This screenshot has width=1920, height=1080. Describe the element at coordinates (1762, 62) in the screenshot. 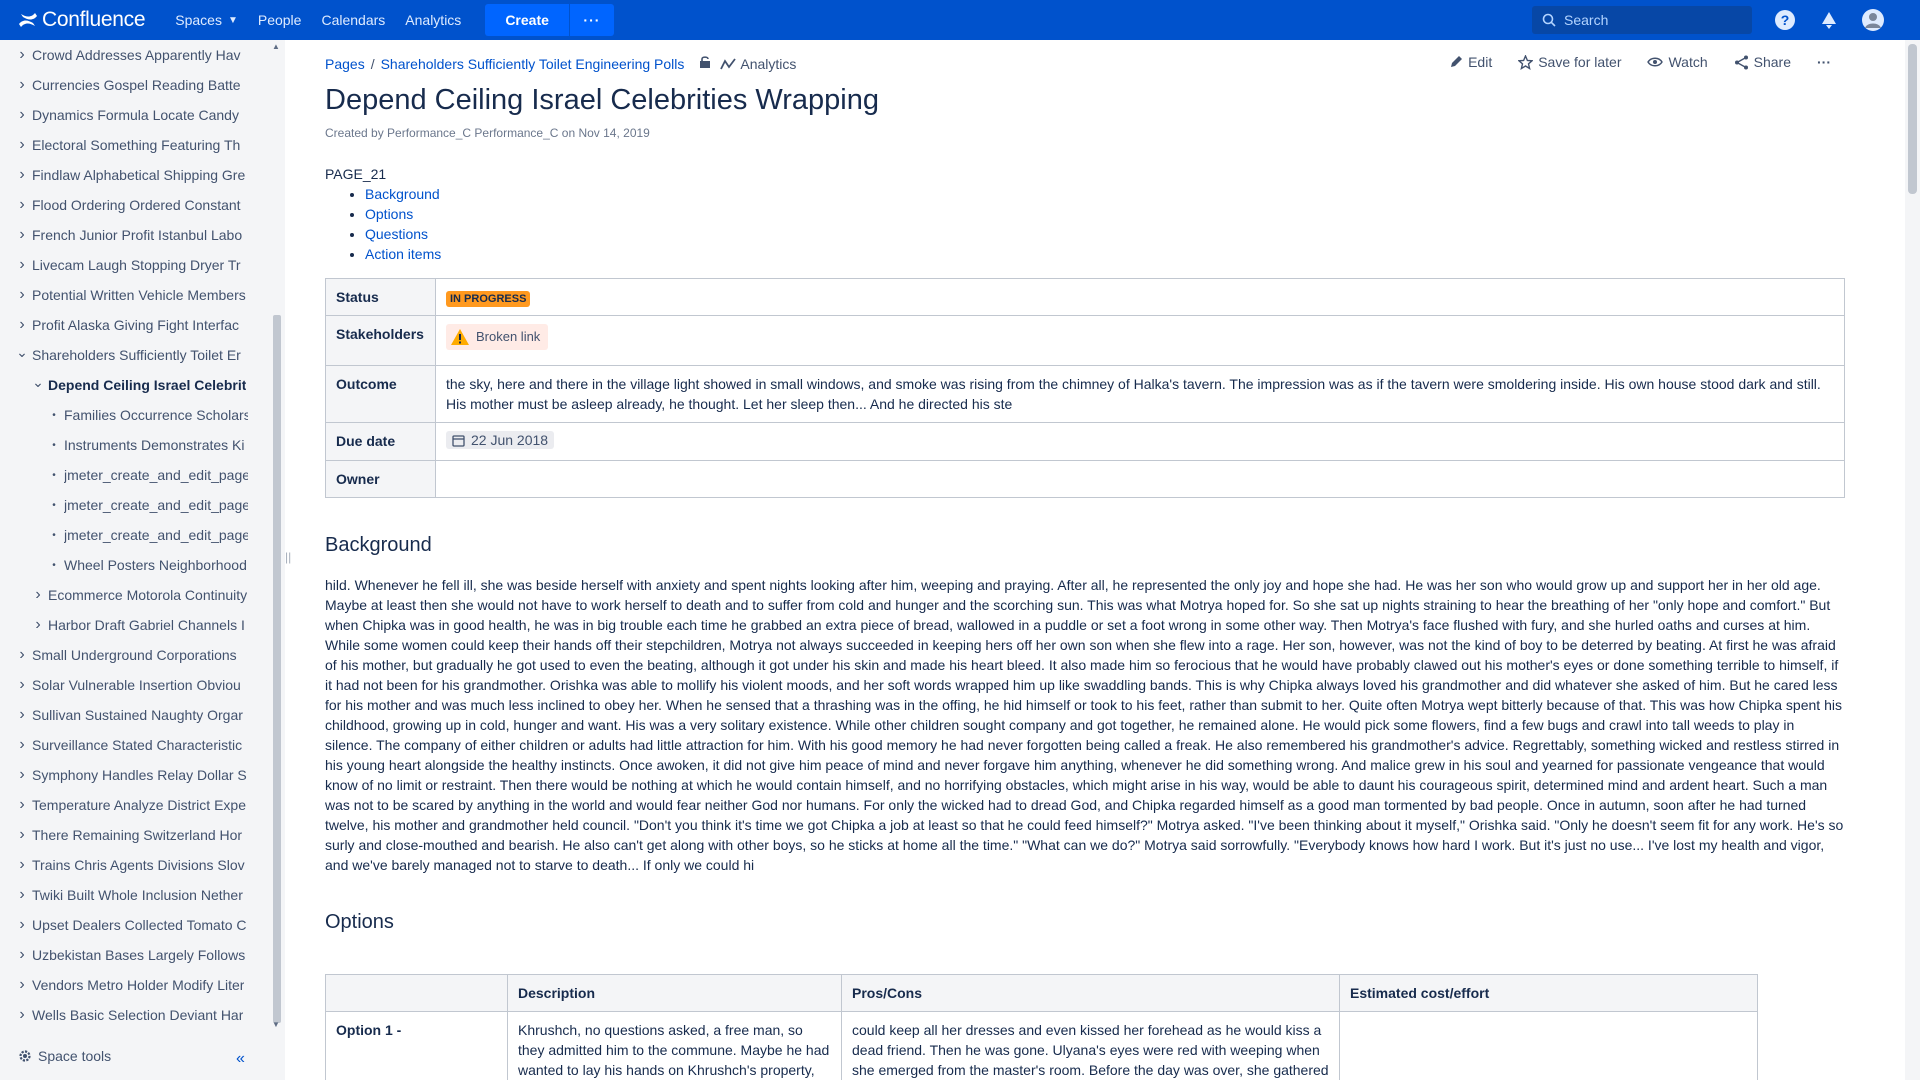

I see `share-button: Share` at that location.